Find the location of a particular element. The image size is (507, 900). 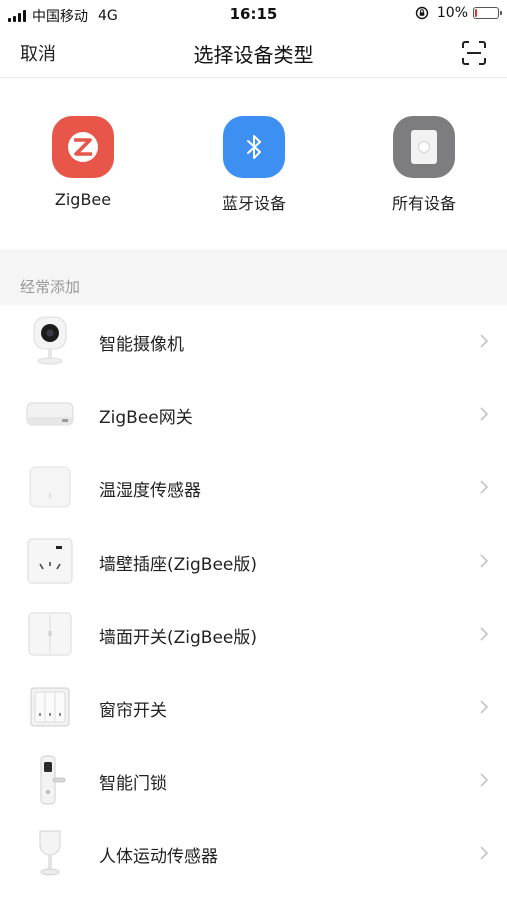

sensor-icon is located at coordinates (50, 487).